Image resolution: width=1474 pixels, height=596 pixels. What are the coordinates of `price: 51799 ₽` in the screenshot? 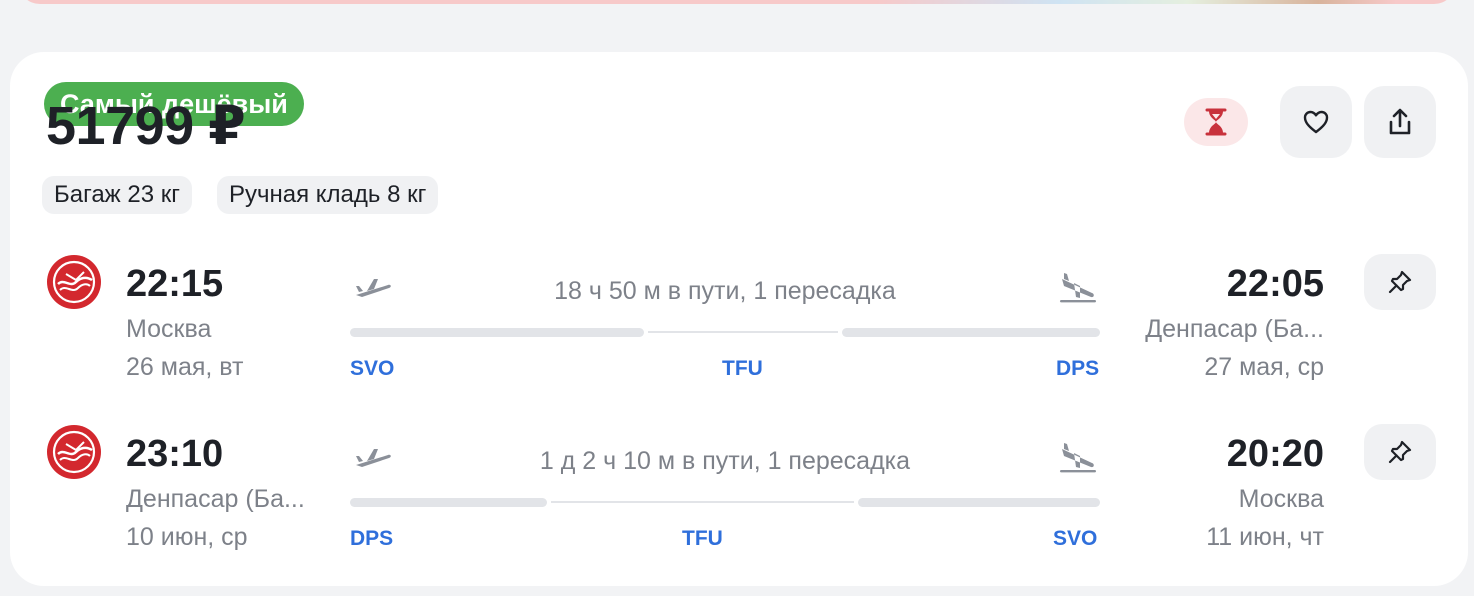 It's located at (146, 126).